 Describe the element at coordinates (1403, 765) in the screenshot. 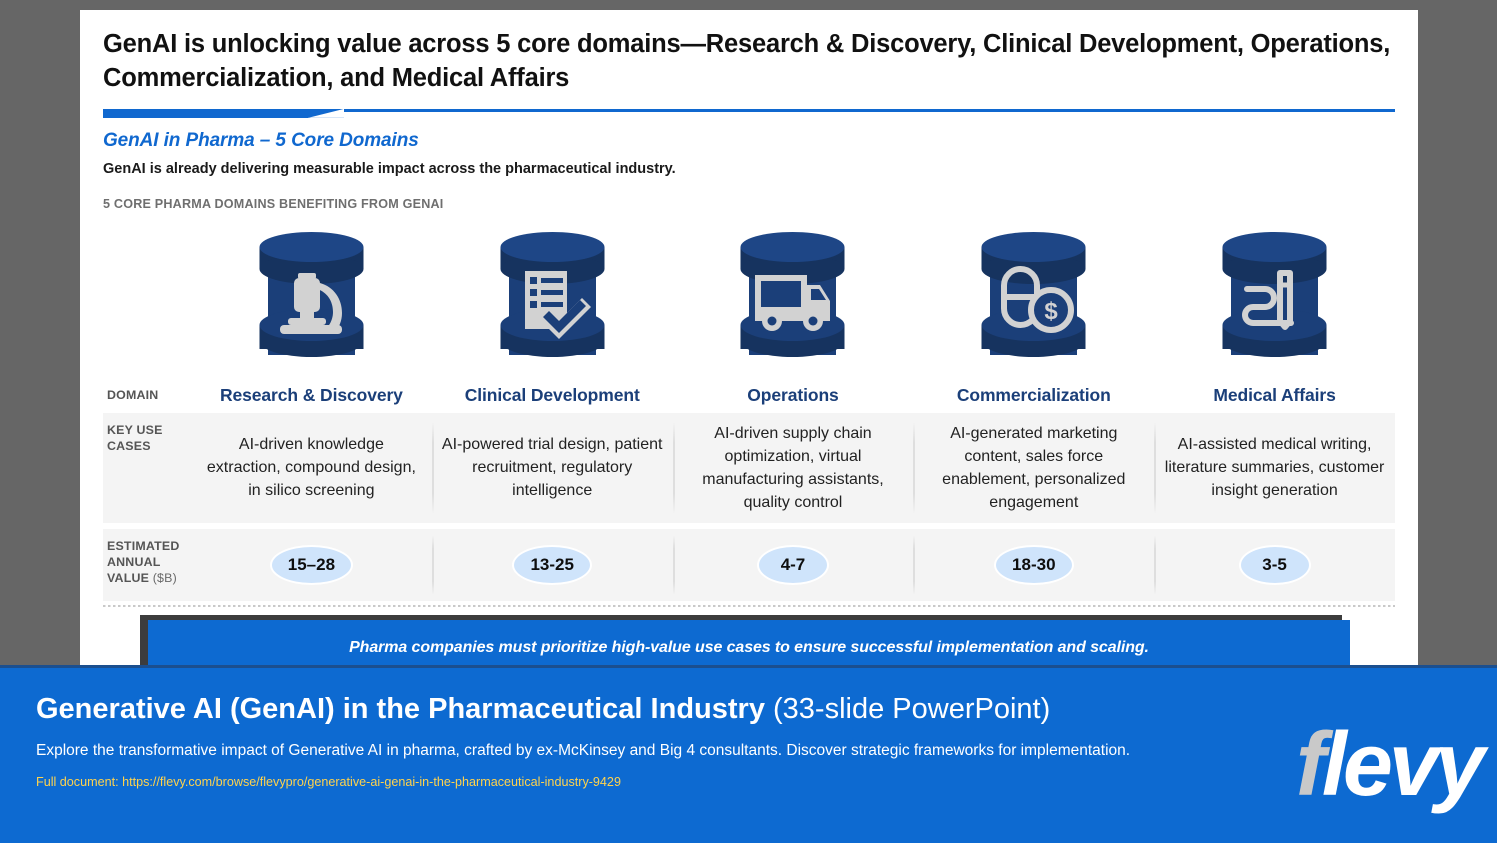

I see `flevy-logo-rest: levy` at that location.